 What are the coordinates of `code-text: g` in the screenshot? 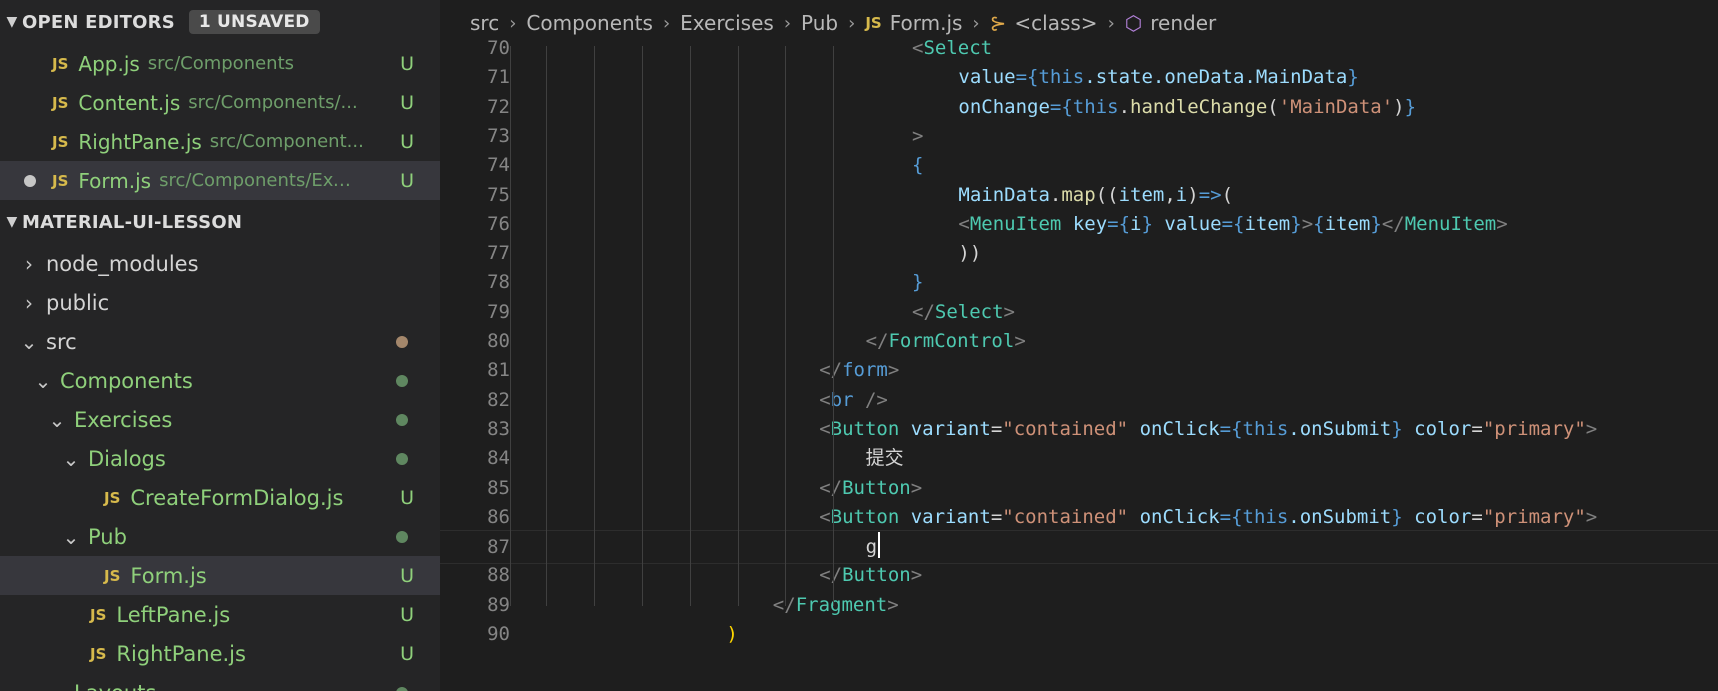 It's located at (871, 547).